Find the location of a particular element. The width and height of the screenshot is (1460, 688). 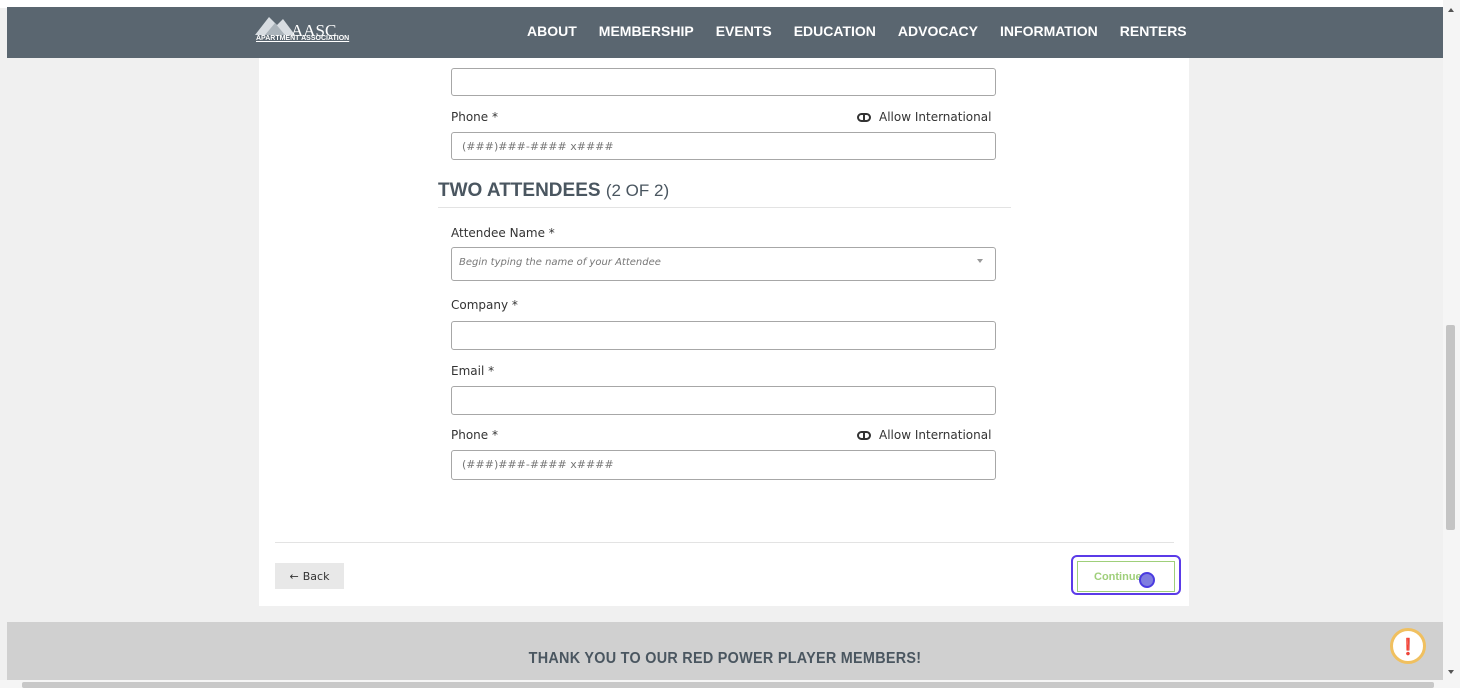

chat-icon: ❗ is located at coordinates (1408, 646).